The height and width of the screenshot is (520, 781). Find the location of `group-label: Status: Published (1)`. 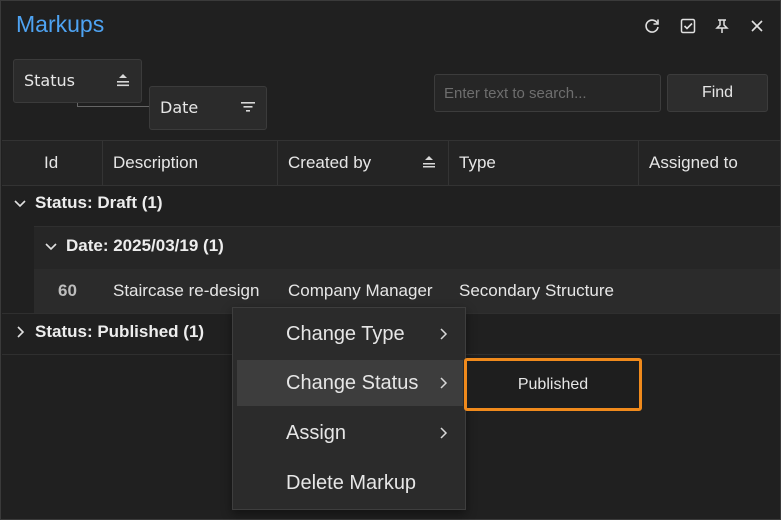

group-label: Status: Published (1) is located at coordinates (120, 331).